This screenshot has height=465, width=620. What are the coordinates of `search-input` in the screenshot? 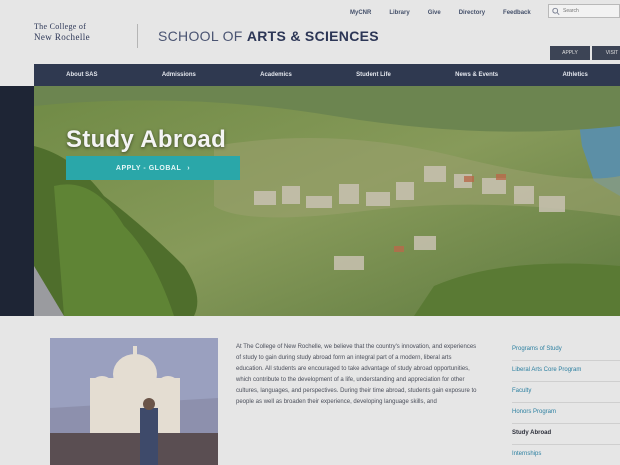 It's located at (591, 11).